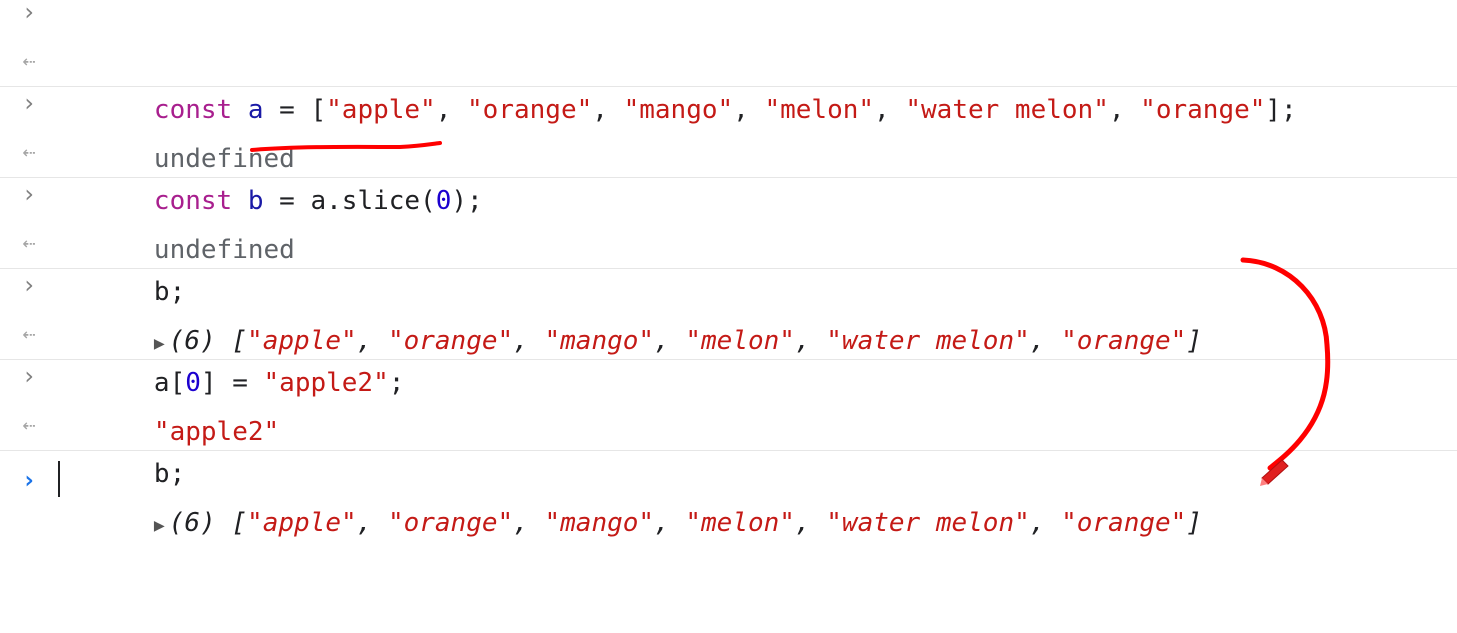 The width and height of the screenshot is (1457, 633). Describe the element at coordinates (928, 523) in the screenshot. I see `string-token: "water melon"` at that location.